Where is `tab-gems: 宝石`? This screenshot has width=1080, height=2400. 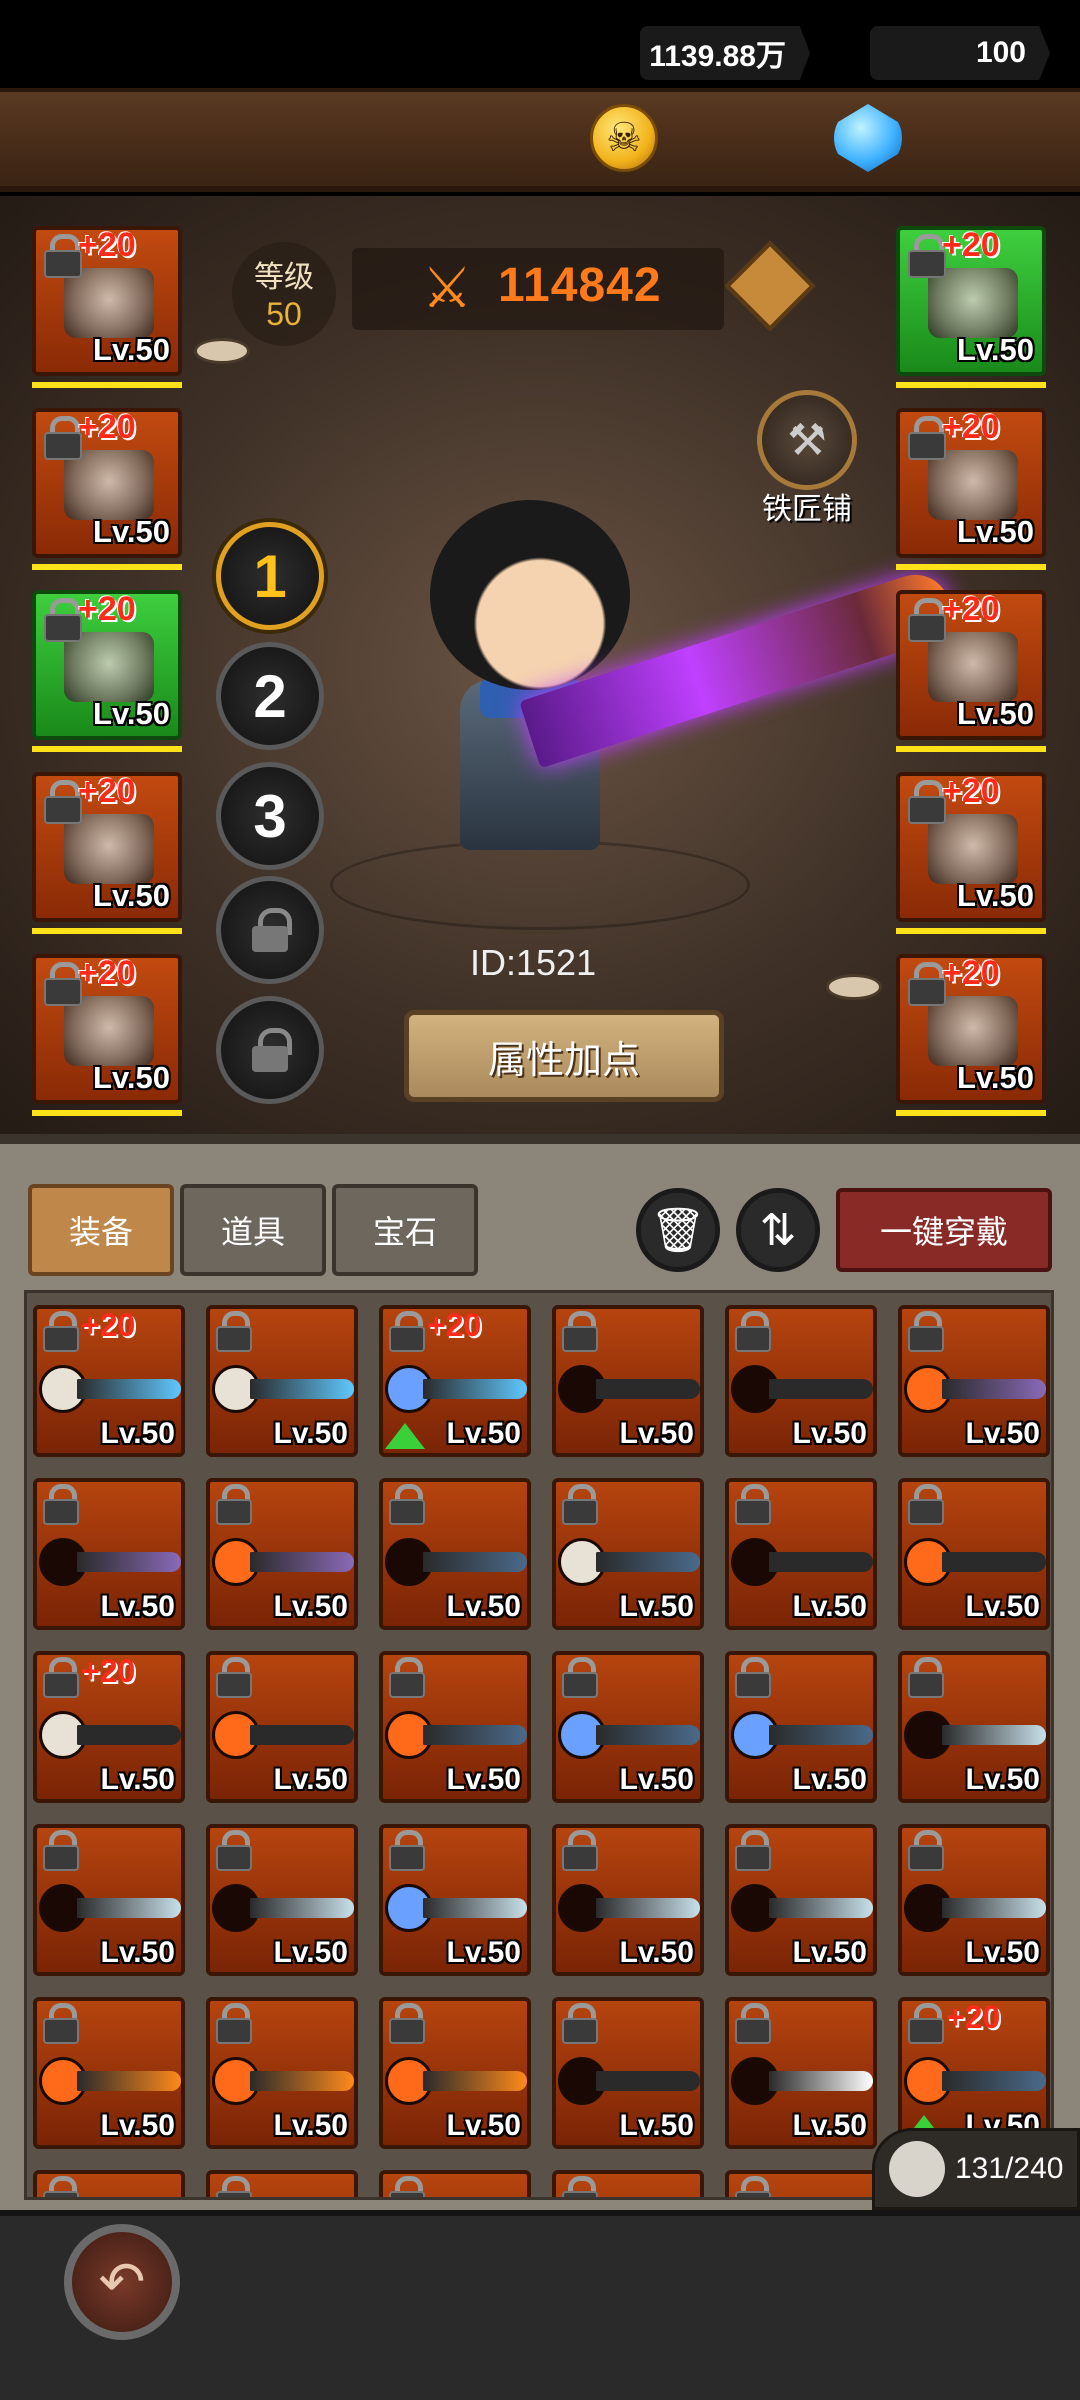
tab-gems: 宝石 is located at coordinates (405, 1230).